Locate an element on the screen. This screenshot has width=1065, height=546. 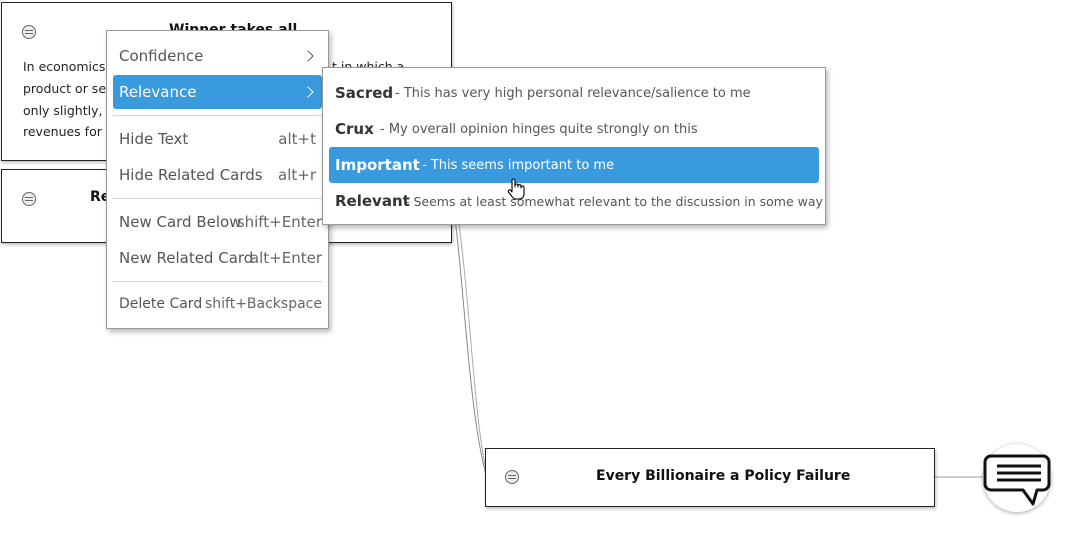
menu-item-label: Delete Card is located at coordinates (161, 304).